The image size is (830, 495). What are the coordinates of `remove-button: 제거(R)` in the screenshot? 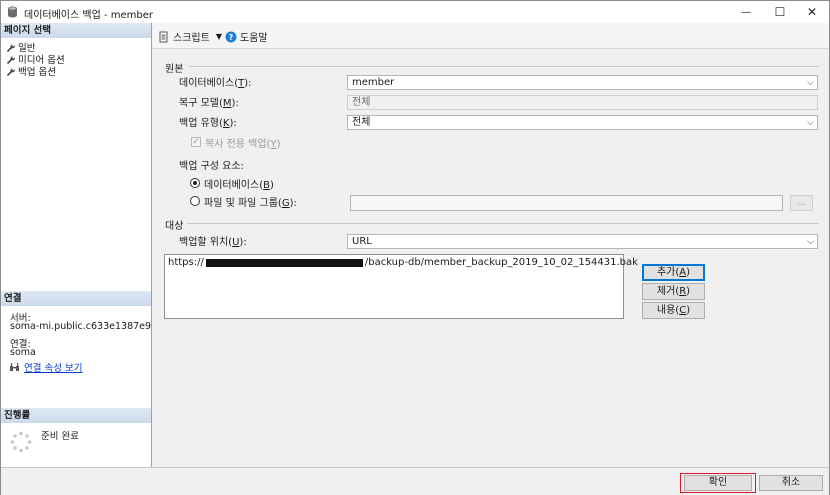 It's located at (673, 291).